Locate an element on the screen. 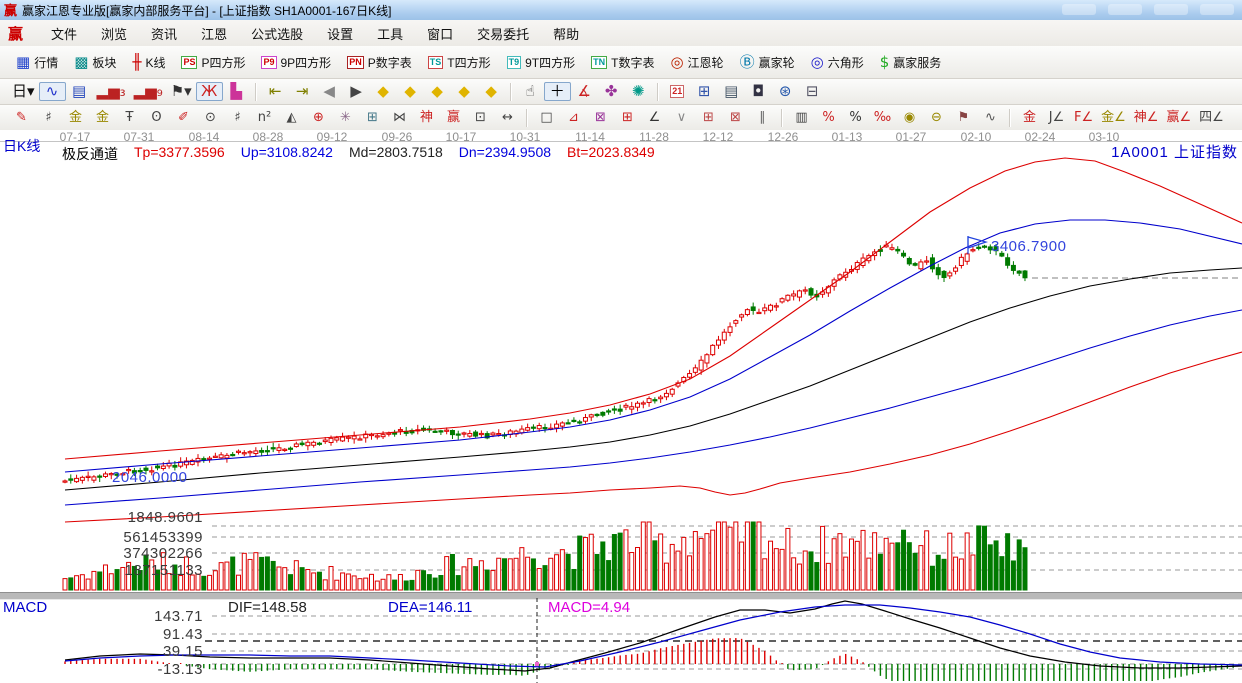 The width and height of the screenshot is (1242, 683). info-report-icon: ▤ is located at coordinates (79, 91).